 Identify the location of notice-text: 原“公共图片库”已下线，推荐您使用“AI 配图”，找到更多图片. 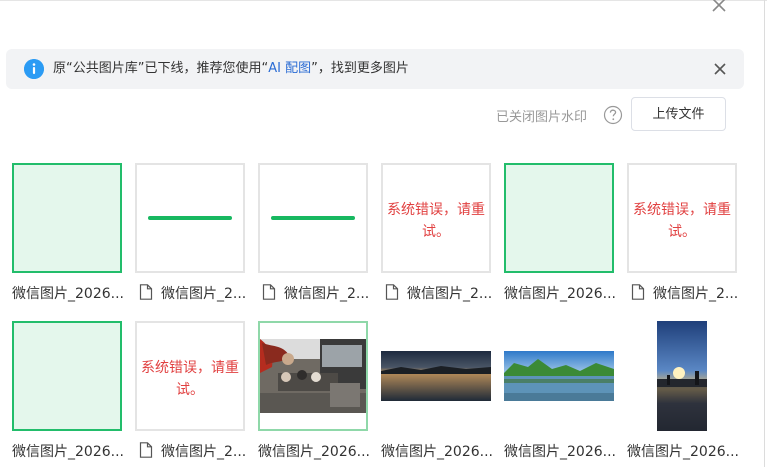
(231, 69).